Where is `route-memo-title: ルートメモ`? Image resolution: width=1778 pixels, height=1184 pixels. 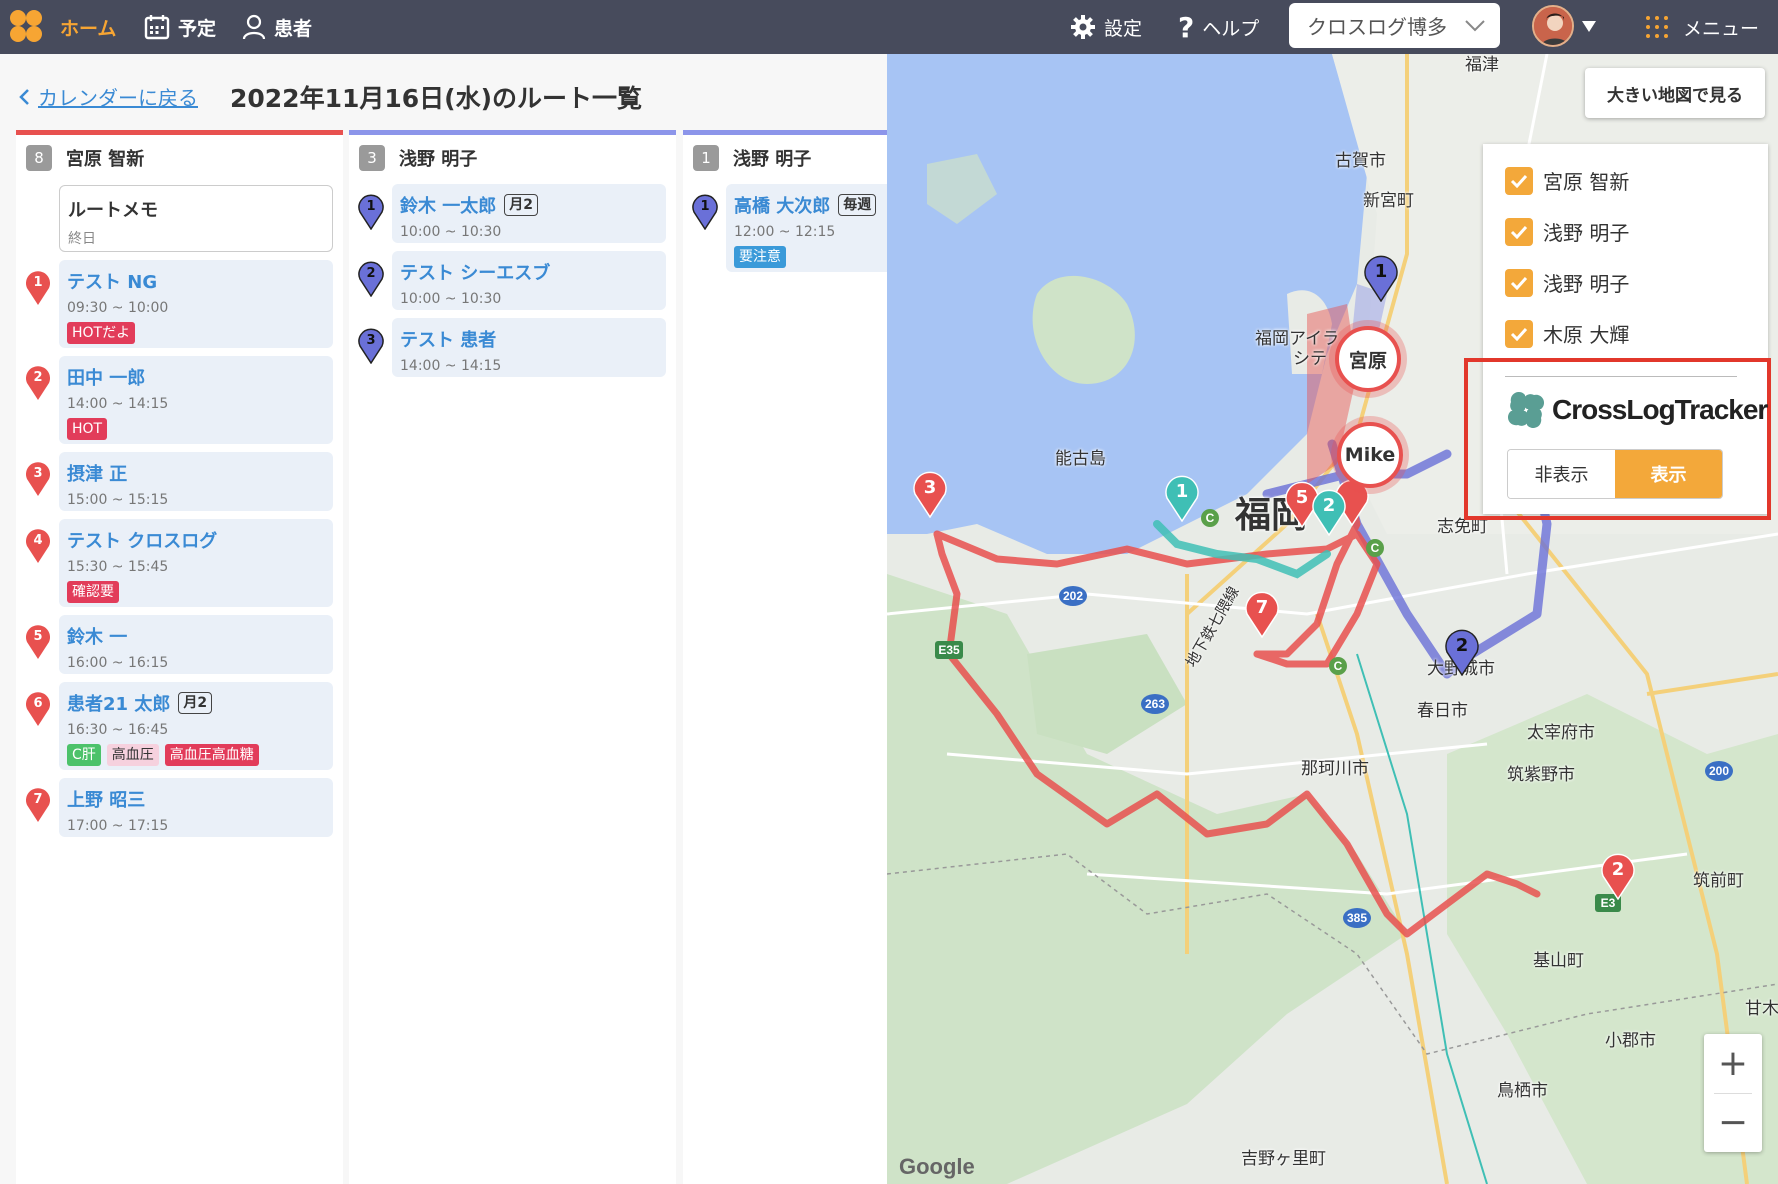
route-memo-title: ルートメモ is located at coordinates (113, 210).